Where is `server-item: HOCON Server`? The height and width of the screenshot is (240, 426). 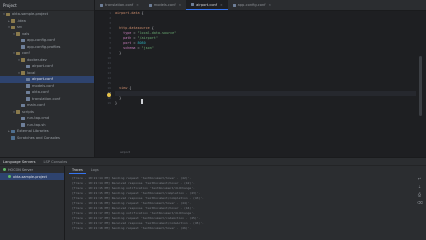 server-item: HOCON Server is located at coordinates (32, 169).